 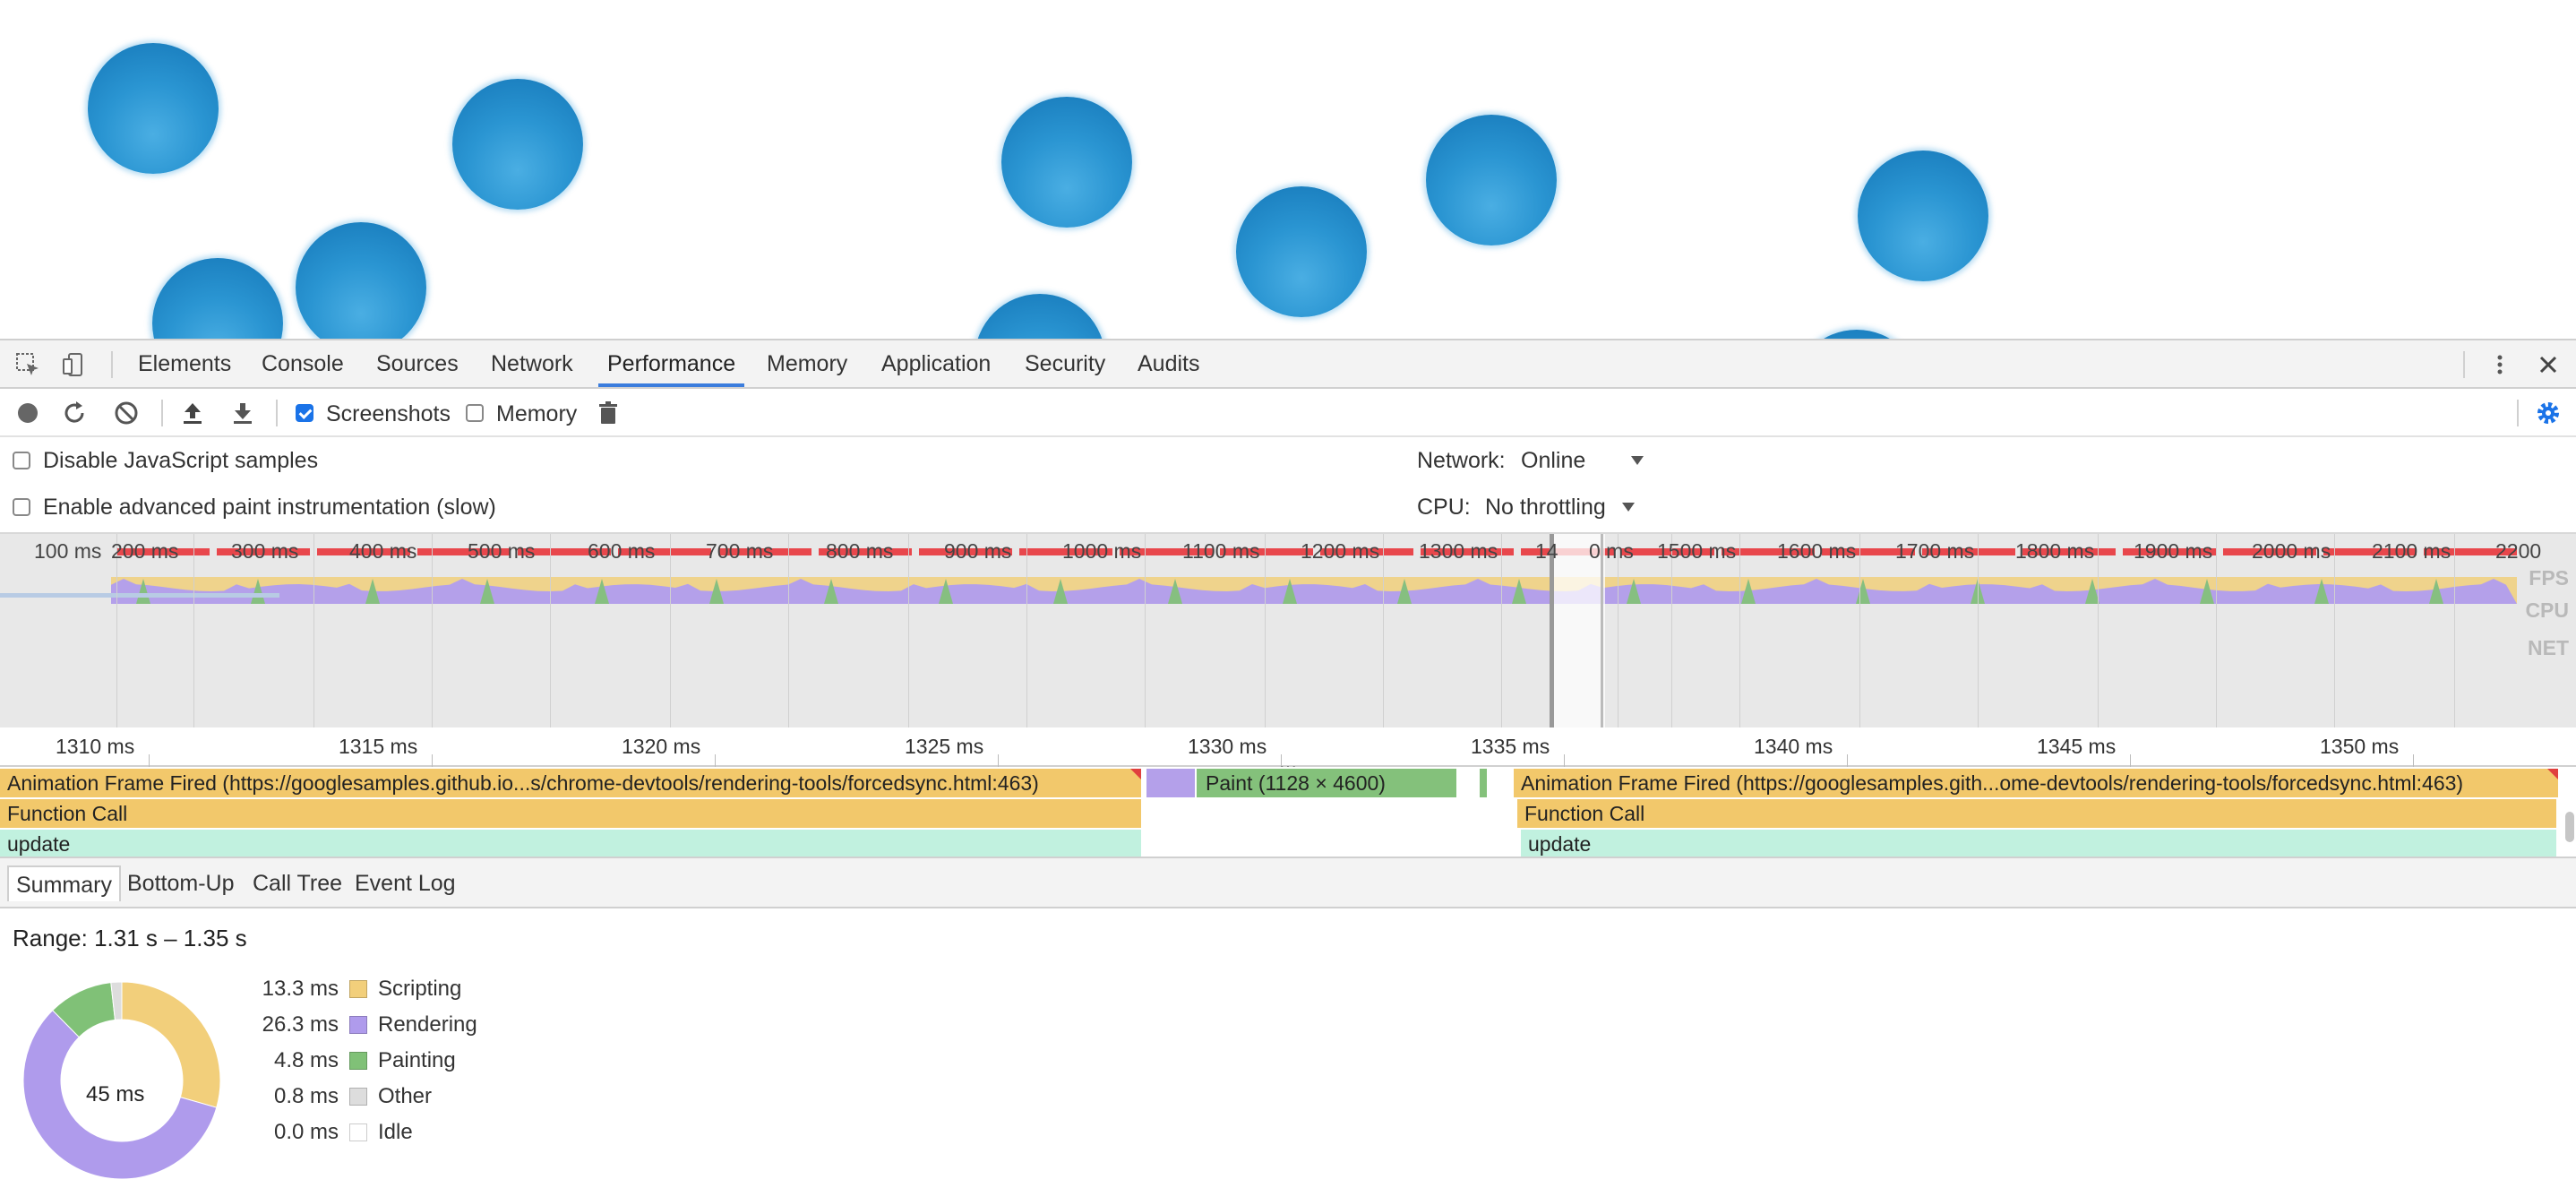 I want to click on overview-ruler-label: 800 ms, so click(x=860, y=551).